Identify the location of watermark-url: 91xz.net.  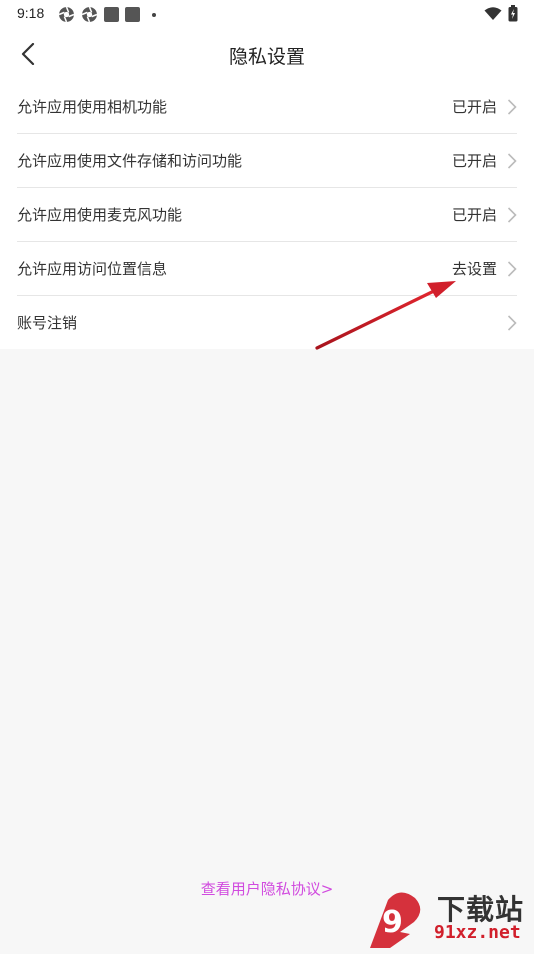
(477, 932).